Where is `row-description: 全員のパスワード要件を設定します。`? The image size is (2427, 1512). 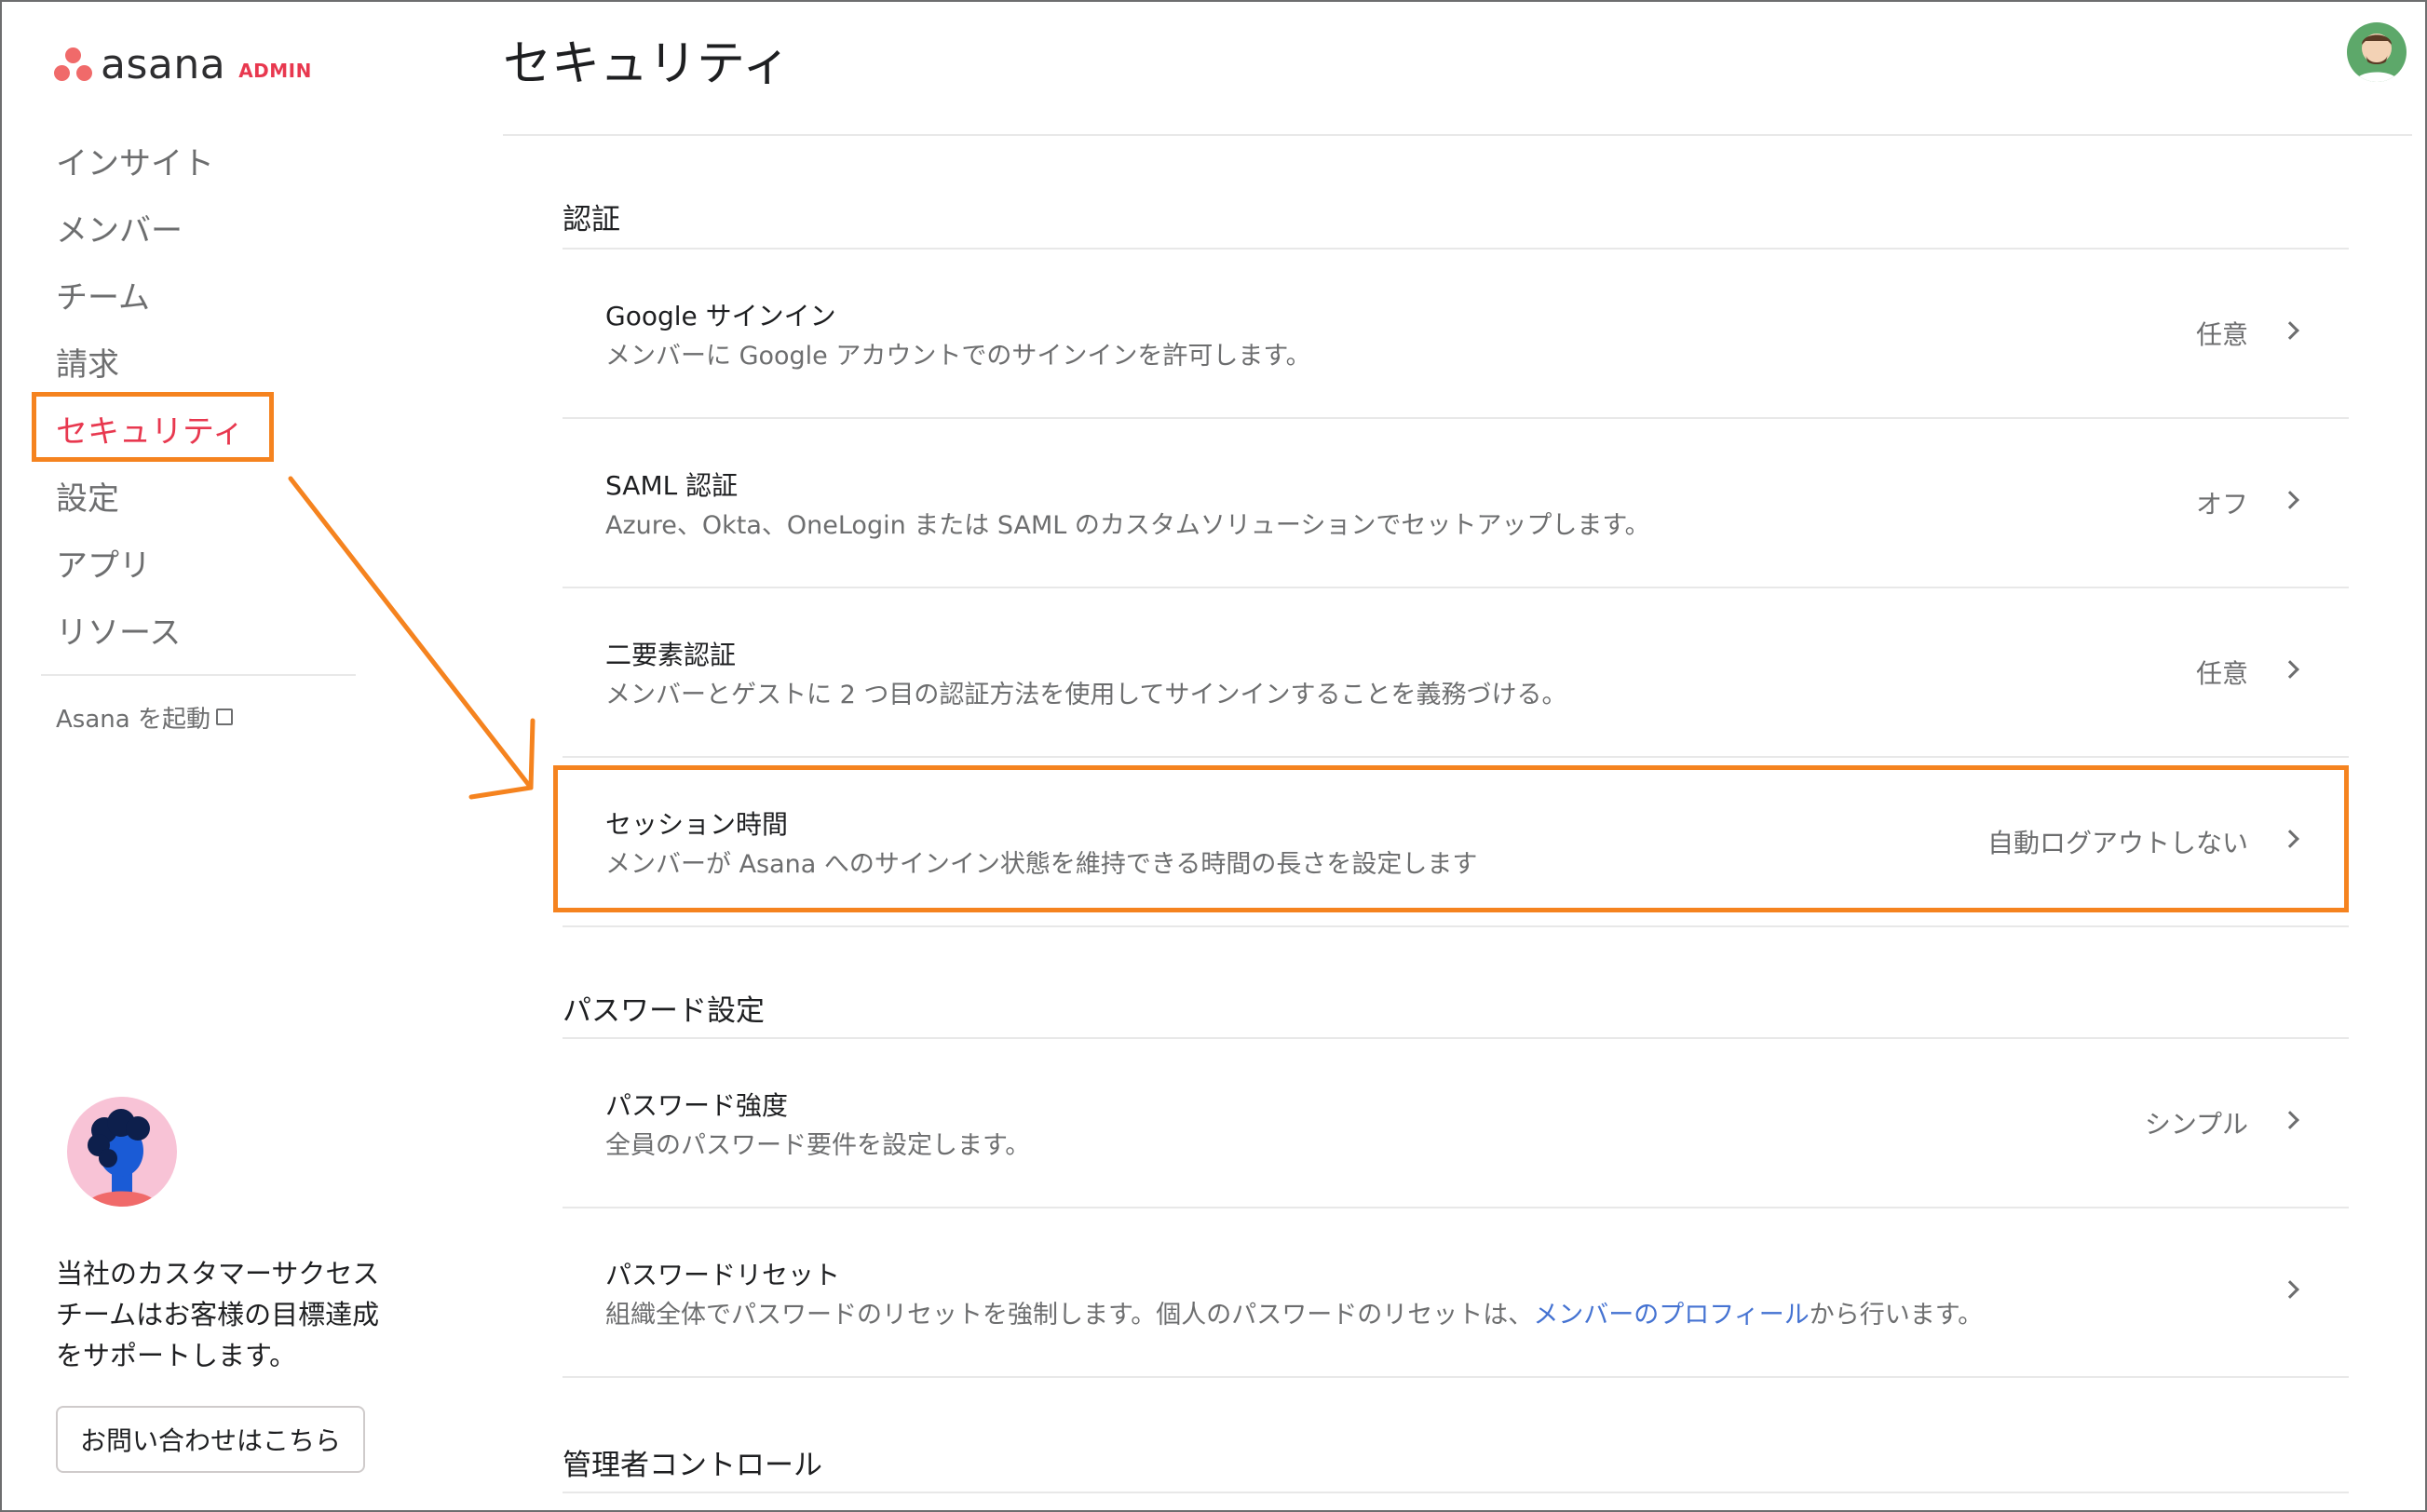
row-description: 全員のパスワード要件を設定します。 is located at coordinates (818, 1145).